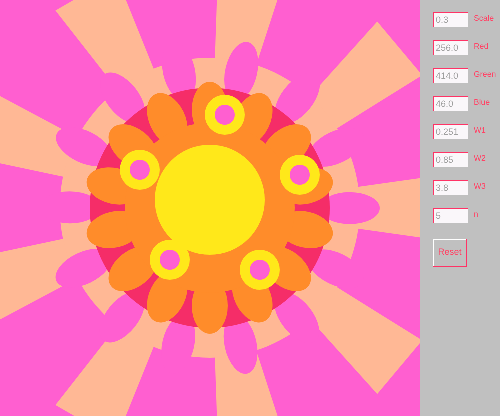 This screenshot has width=500, height=416. I want to click on parameter-label: W1, so click(480, 131).